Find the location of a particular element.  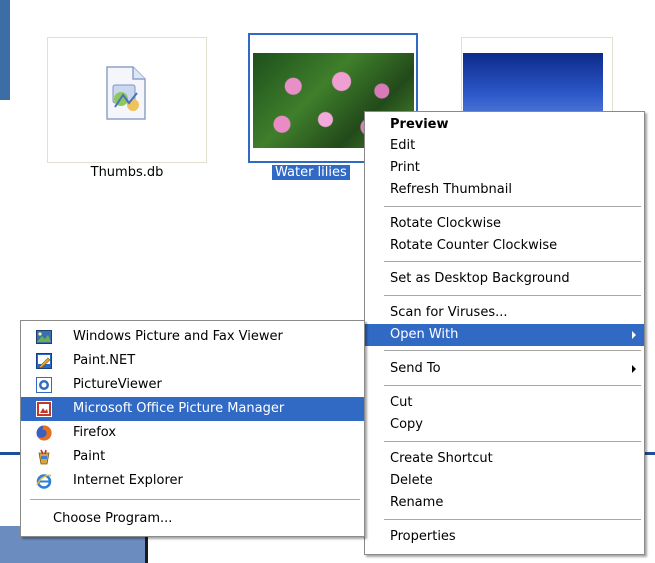

open-with-item-paint-net: Paint.NET is located at coordinates (192, 361).